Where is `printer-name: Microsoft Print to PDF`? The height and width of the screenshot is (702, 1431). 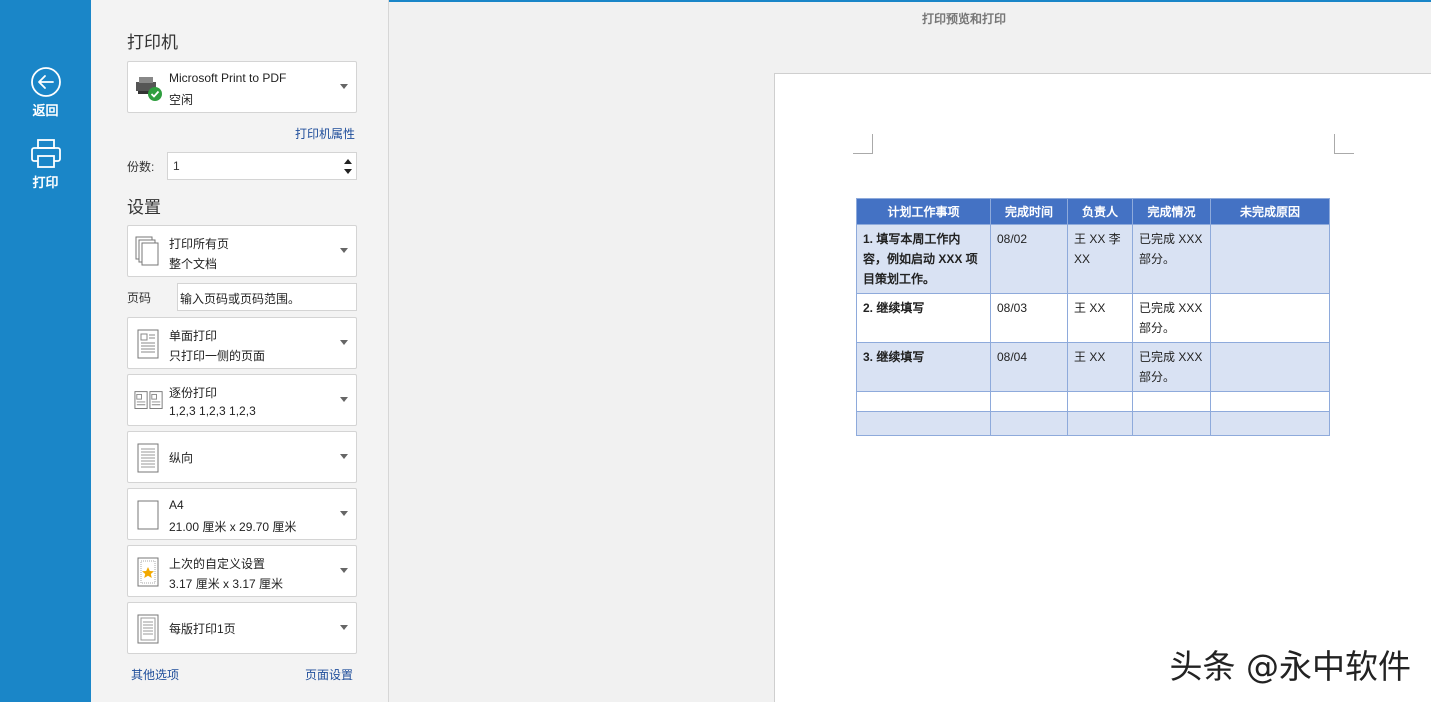 printer-name: Microsoft Print to PDF is located at coordinates (228, 78).